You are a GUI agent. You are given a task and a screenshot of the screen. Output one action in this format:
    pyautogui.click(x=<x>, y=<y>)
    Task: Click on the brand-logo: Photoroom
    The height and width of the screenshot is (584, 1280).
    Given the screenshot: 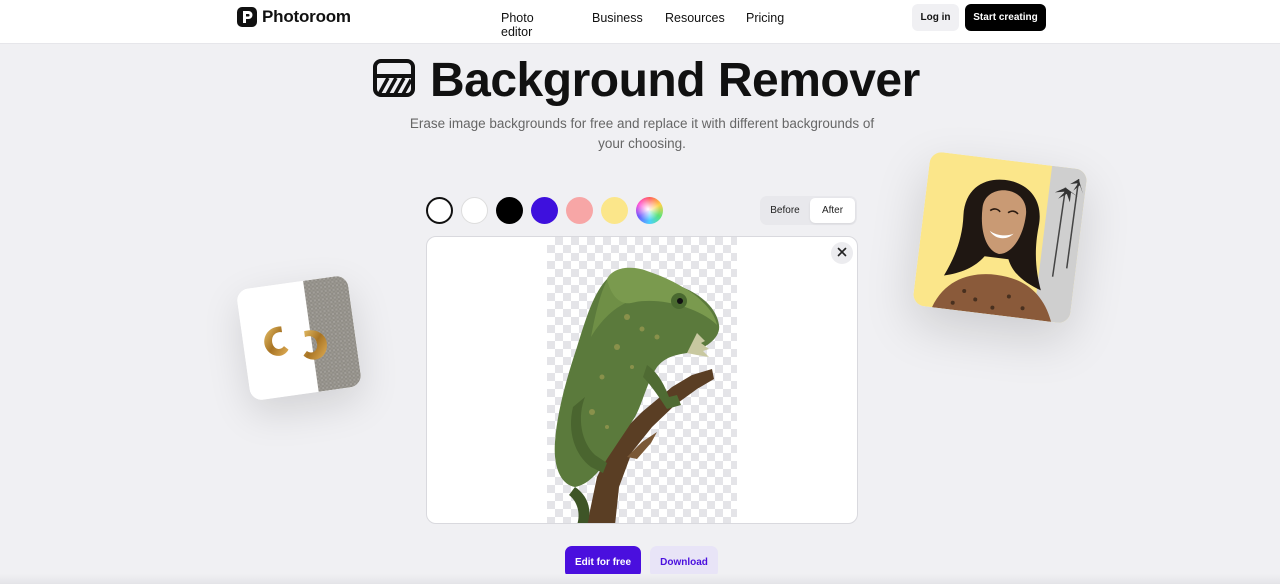 What is the action you would take?
    pyautogui.click(x=294, y=17)
    